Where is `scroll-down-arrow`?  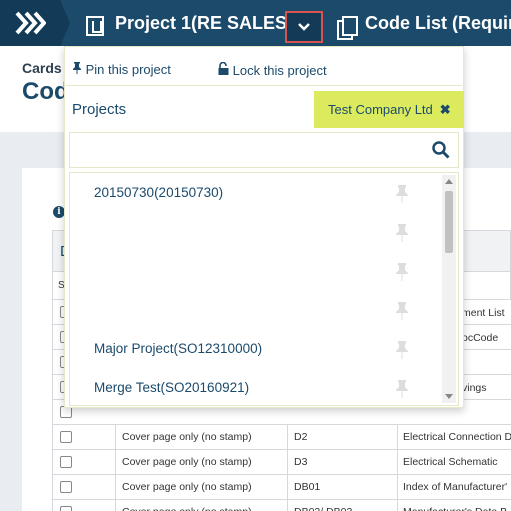
scroll-down-arrow is located at coordinates (449, 396).